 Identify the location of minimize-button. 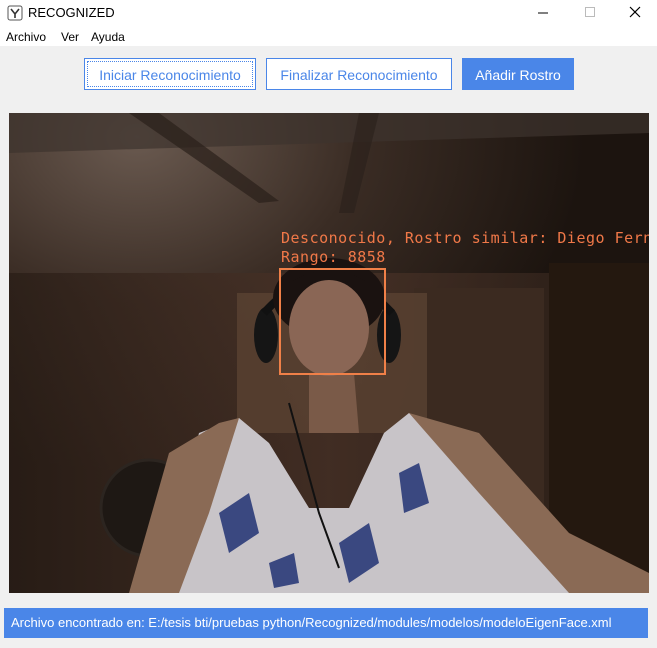
(543, 13).